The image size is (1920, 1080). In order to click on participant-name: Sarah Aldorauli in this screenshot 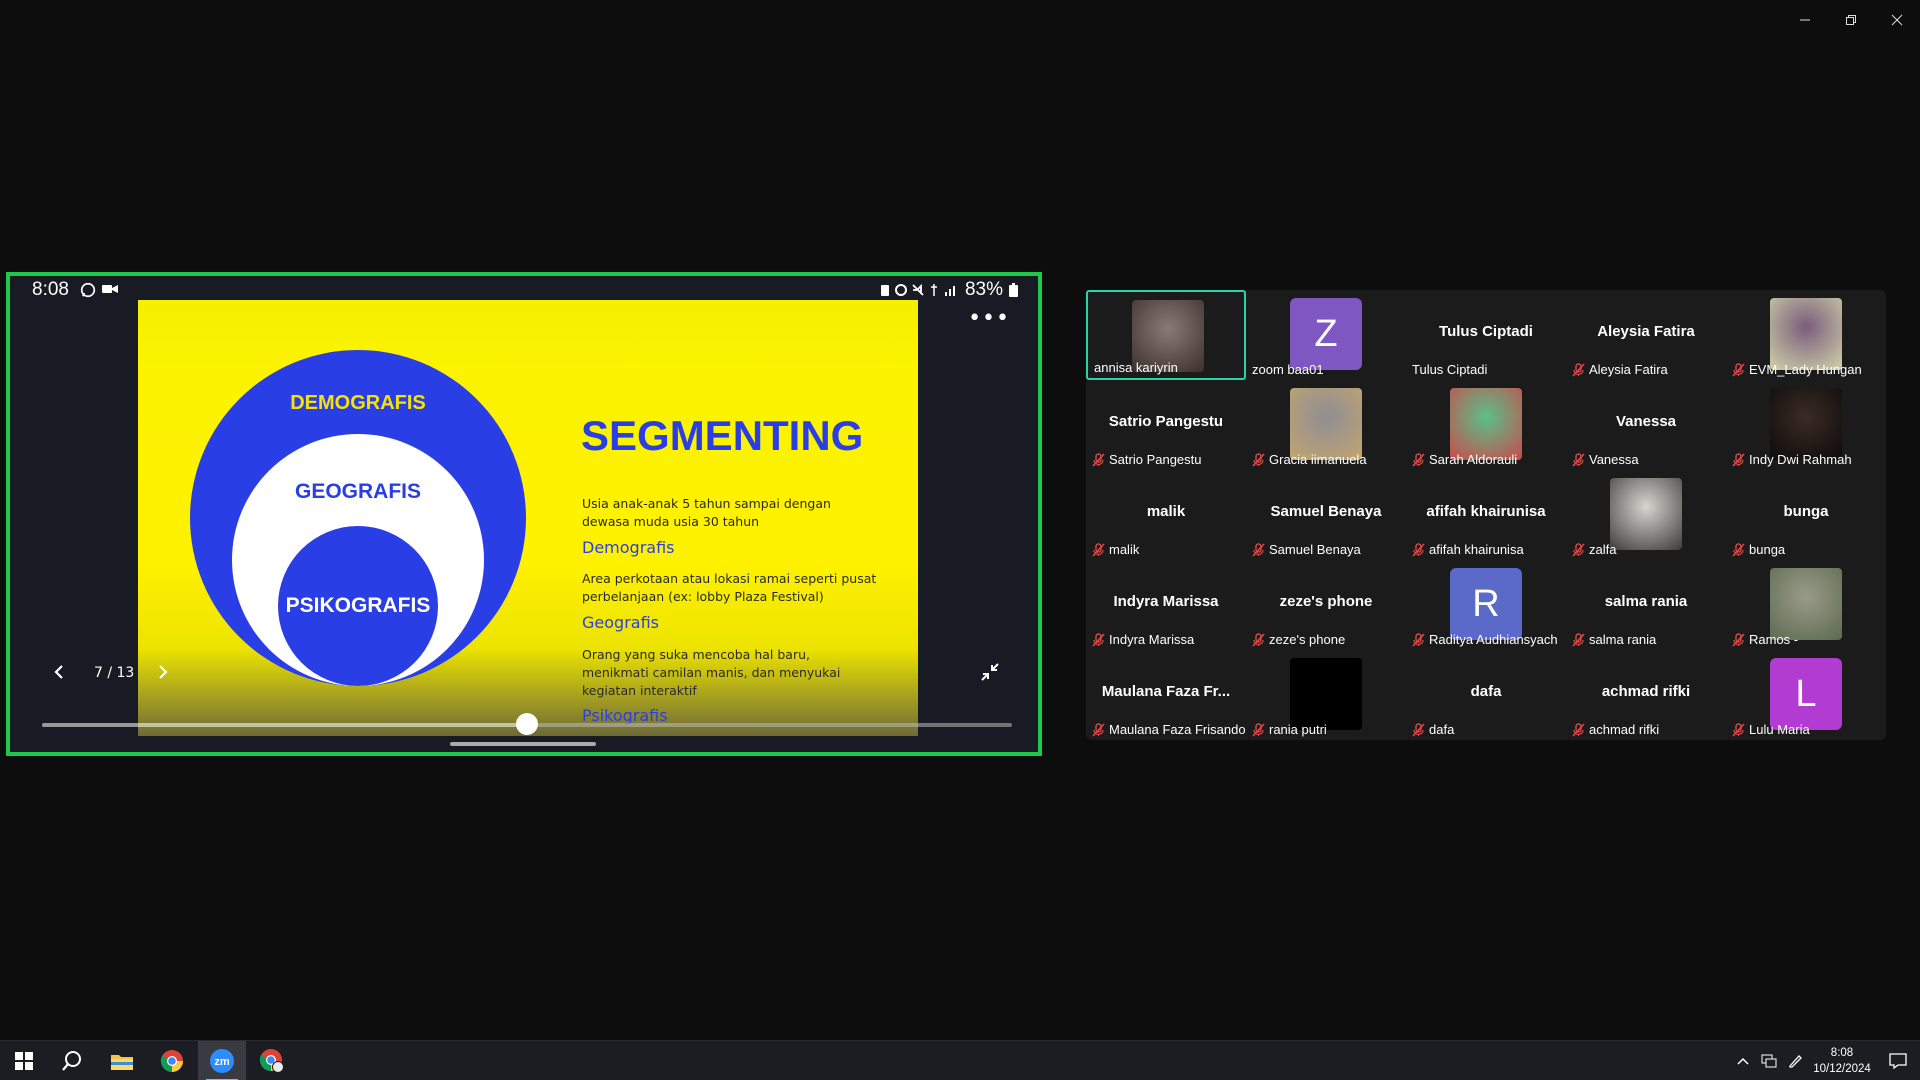, I will do `click(1473, 459)`.